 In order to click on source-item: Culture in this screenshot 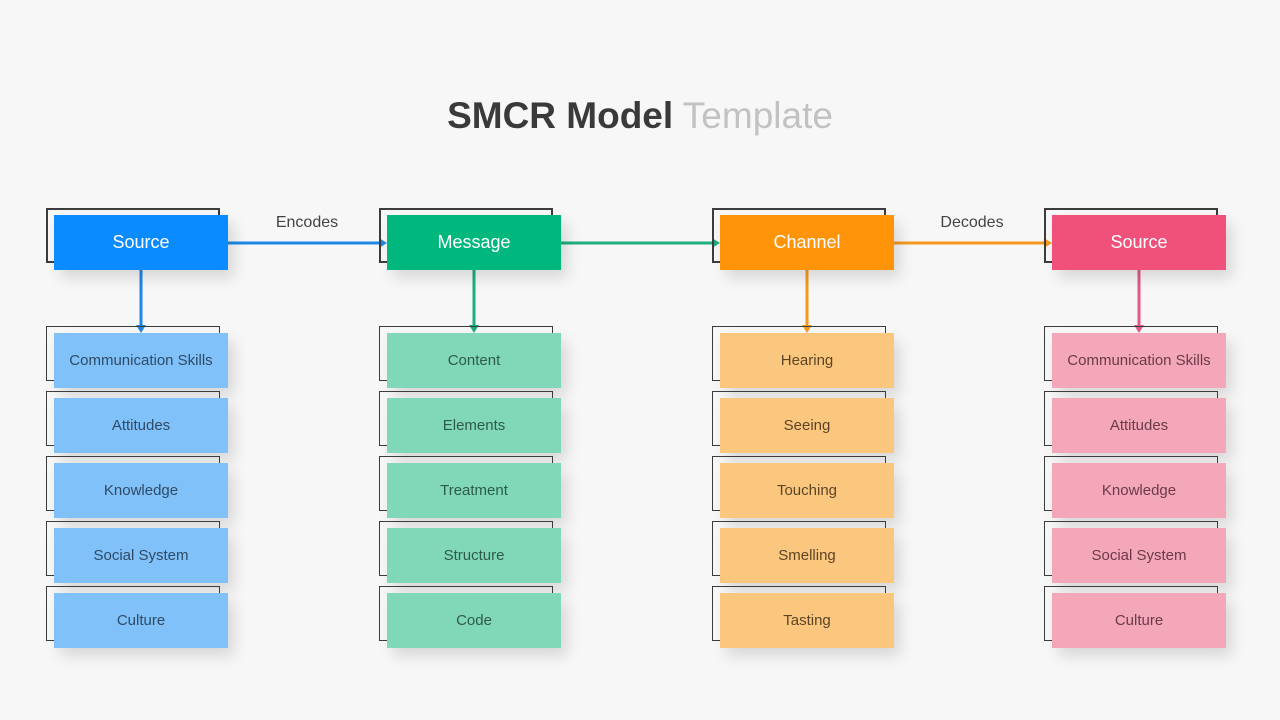, I will do `click(141, 620)`.